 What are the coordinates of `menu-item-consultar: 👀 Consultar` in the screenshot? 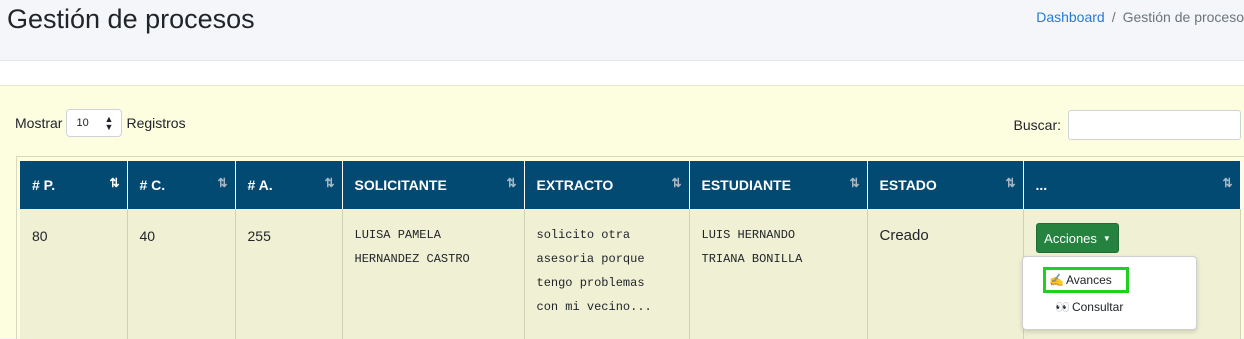 It's located at (1089, 307).